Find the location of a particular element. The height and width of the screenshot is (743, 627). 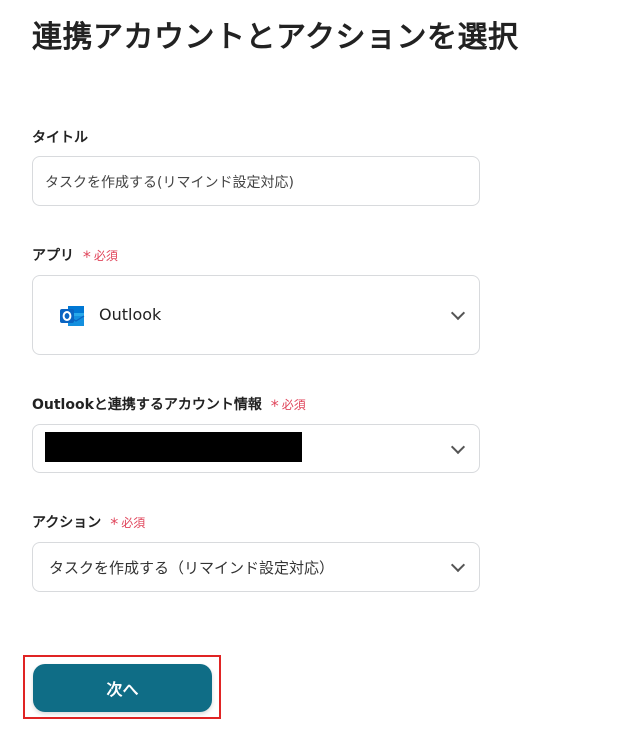

title-label: タイトル is located at coordinates (60, 137).